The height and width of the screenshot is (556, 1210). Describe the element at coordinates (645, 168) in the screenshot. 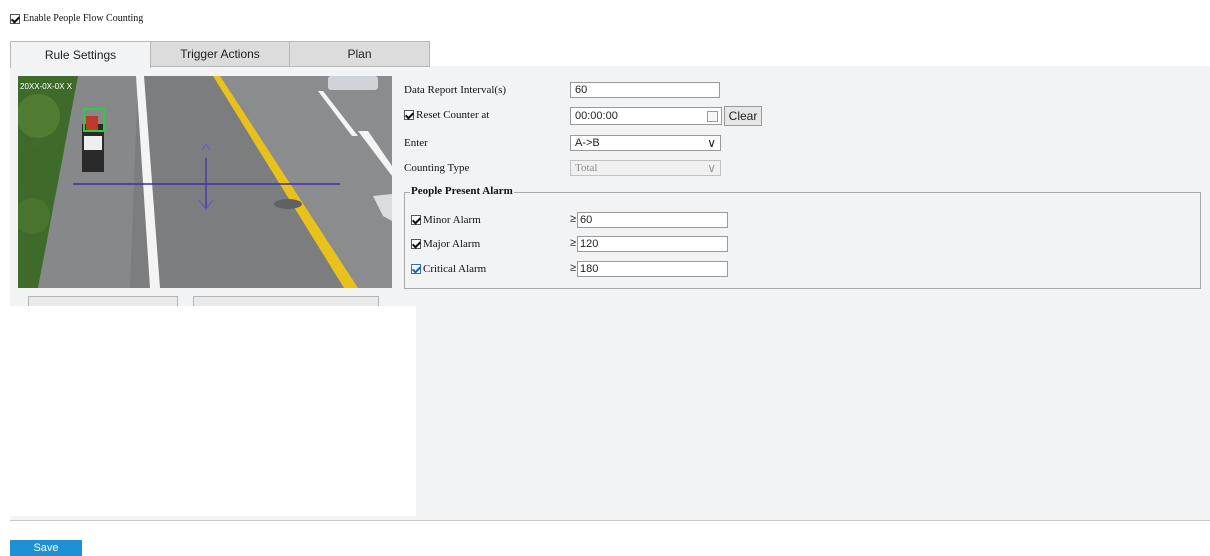

I see `counting-type-select: Total ∨` at that location.